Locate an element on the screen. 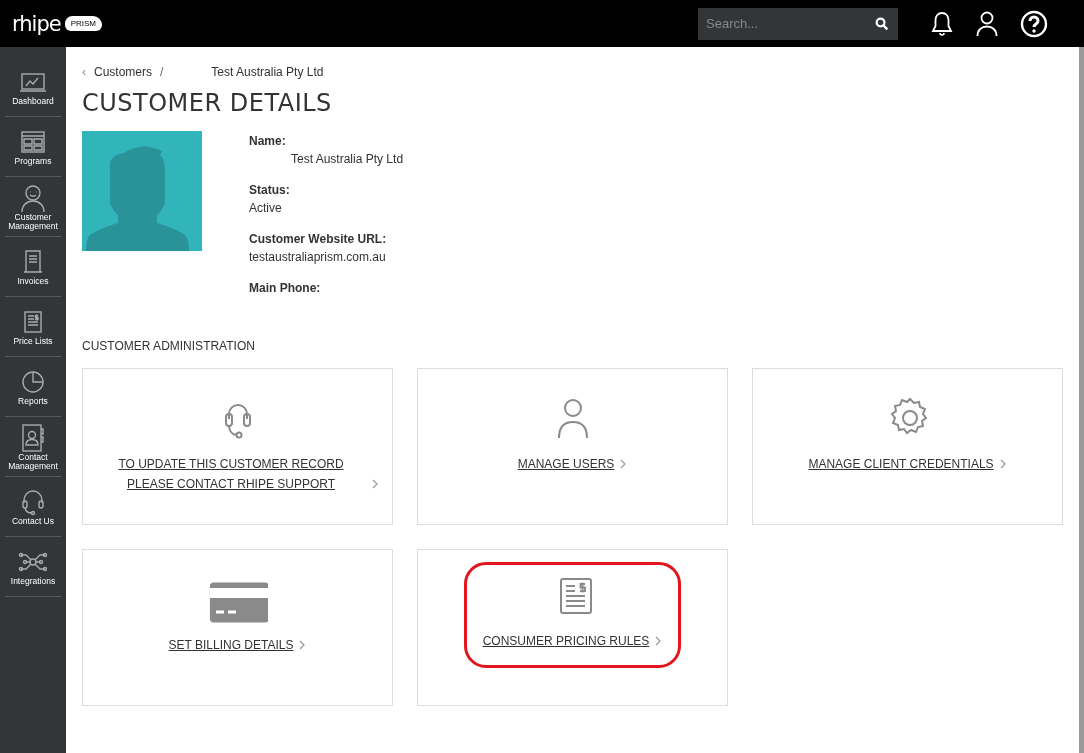 This screenshot has width=1084, height=753. bell-icon is located at coordinates (942, 23).